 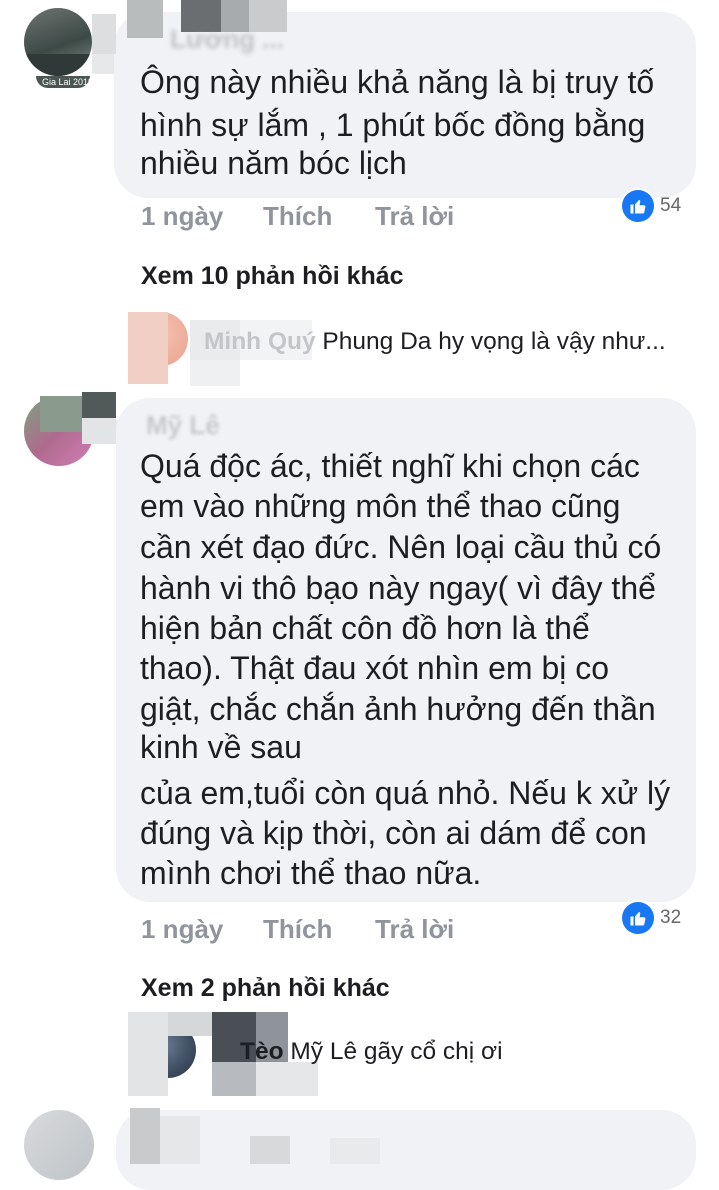 What do you see at coordinates (265, 988) in the screenshot?
I see `view-more-replies-link: Xem 2 phản hồi khác` at bounding box center [265, 988].